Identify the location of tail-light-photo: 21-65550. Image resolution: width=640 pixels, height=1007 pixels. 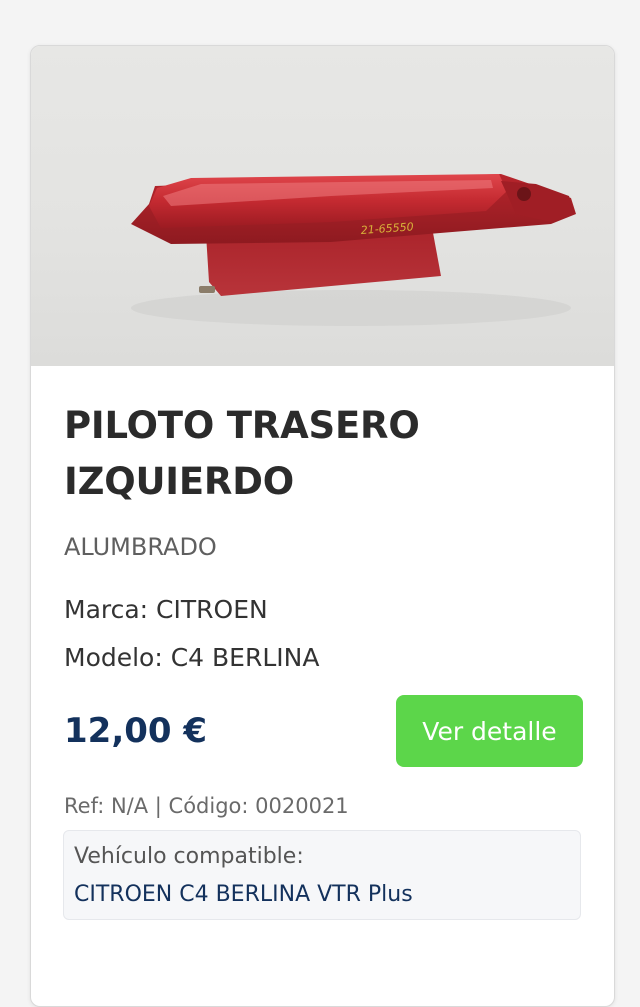
(353, 250).